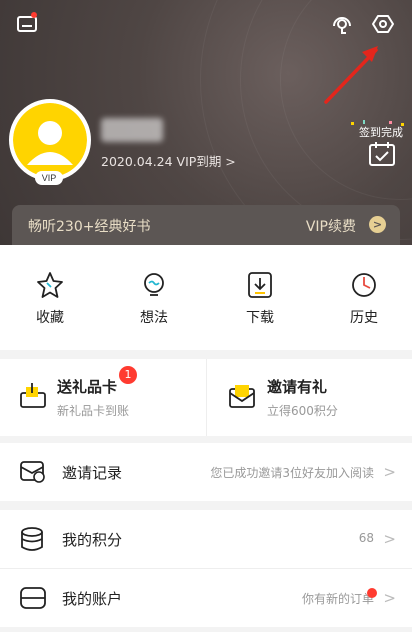 Image resolution: width=412 pixels, height=632 pixels. Describe the element at coordinates (103, 397) in the screenshot. I see `send-gift-card: 送礼品卡 新礼品卡到账 1` at that location.